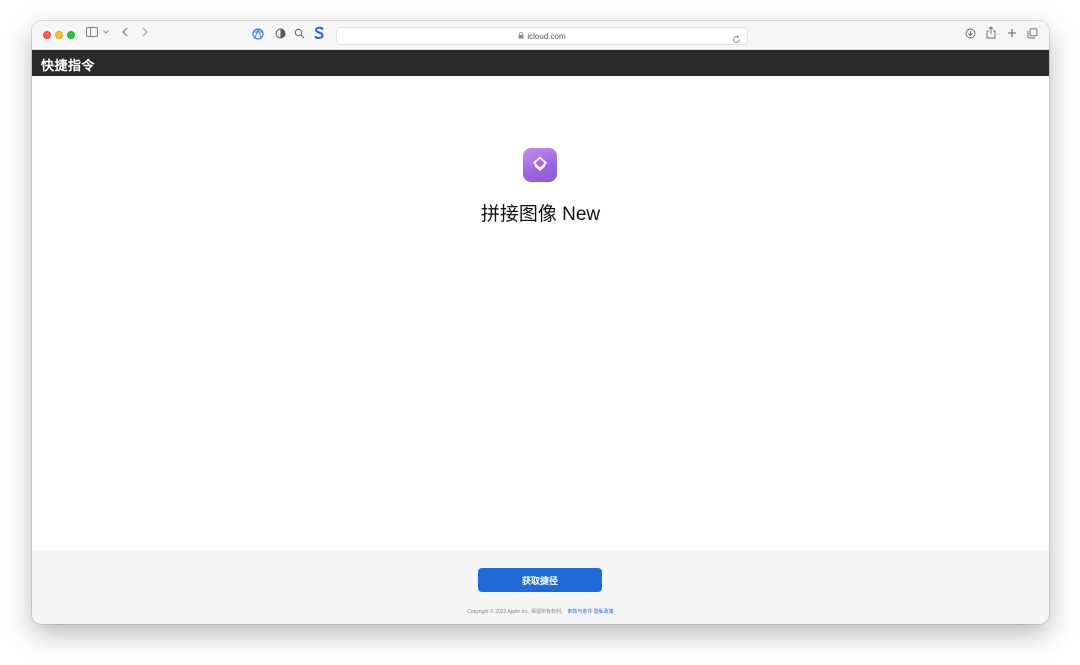 This screenshot has width=1080, height=665. I want to click on app-header: 快捷指令, so click(540, 63).